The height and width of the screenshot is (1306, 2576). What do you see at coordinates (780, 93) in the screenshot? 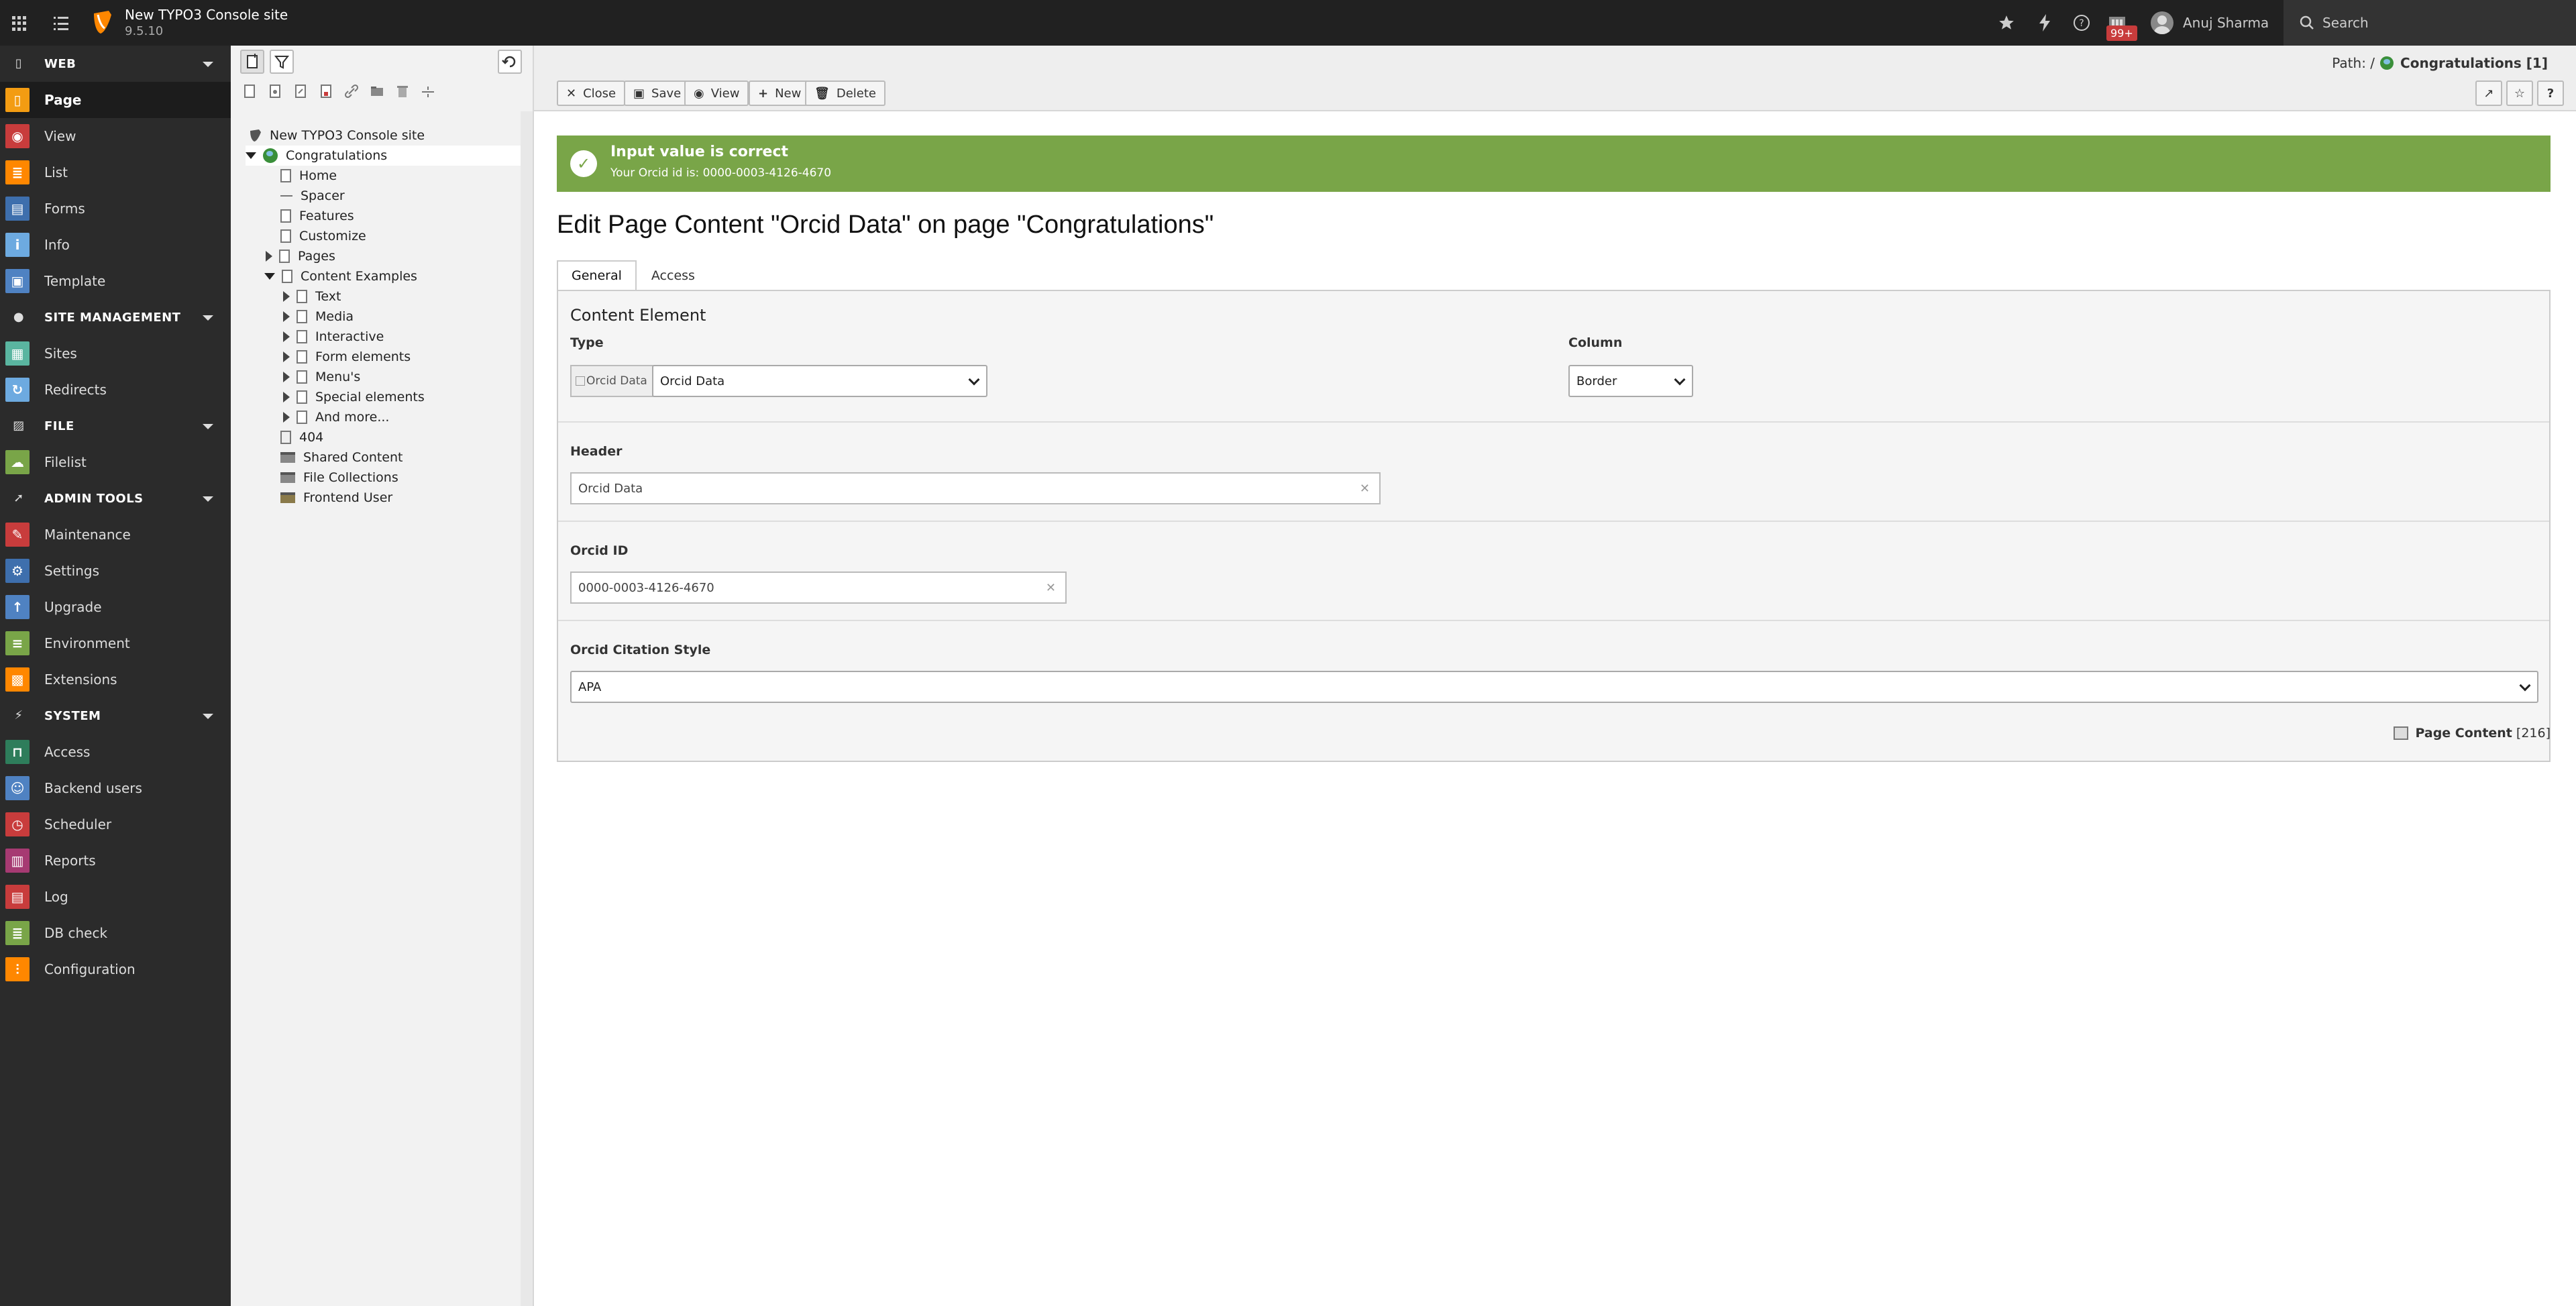
I see `new-button: + New` at bounding box center [780, 93].